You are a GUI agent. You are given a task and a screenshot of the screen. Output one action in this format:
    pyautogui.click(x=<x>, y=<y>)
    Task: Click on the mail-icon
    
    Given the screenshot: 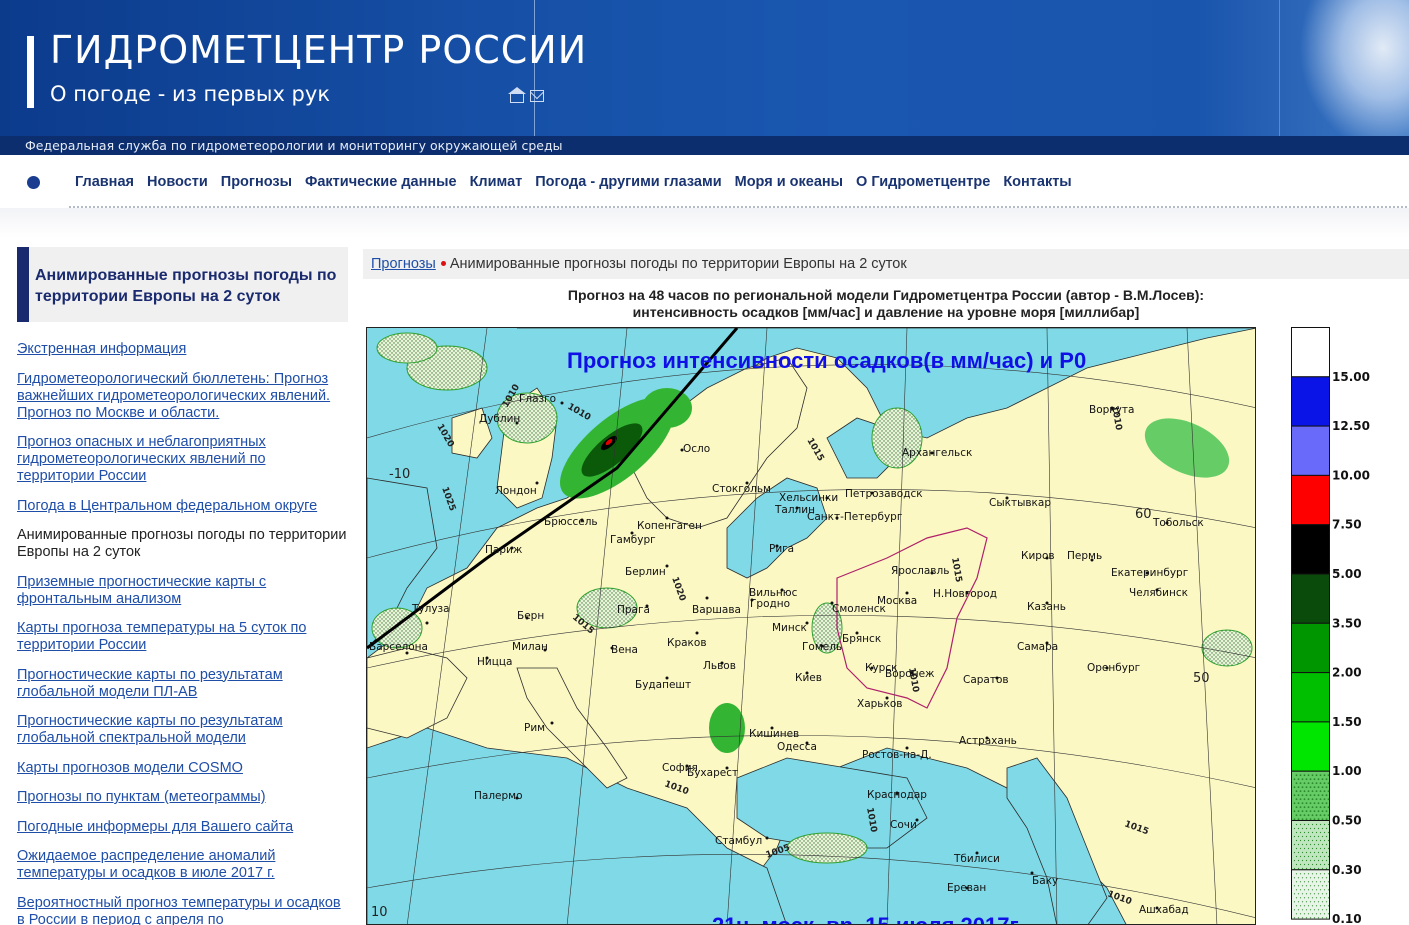 What is the action you would take?
    pyautogui.click(x=537, y=96)
    